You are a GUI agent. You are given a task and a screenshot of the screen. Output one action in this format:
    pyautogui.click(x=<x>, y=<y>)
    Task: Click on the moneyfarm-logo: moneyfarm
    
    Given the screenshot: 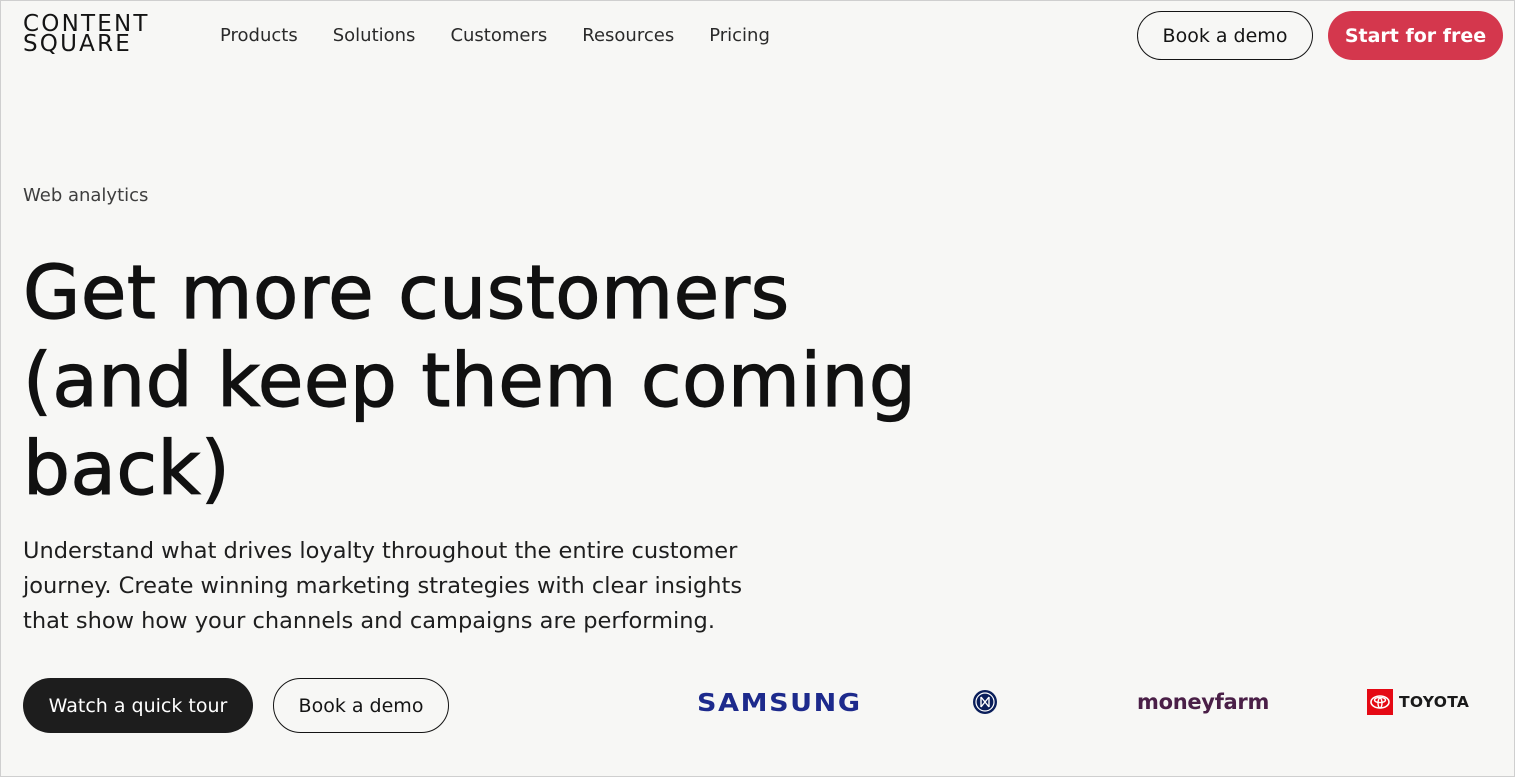 What is the action you would take?
    pyautogui.click(x=1203, y=702)
    